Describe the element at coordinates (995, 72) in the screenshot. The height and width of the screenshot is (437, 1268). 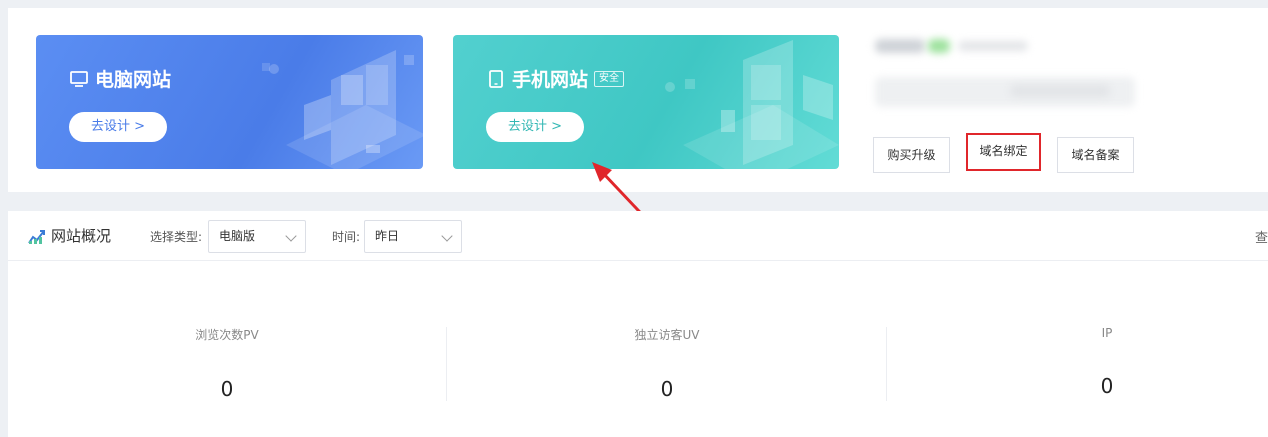
I see `blurred-account-info` at that location.